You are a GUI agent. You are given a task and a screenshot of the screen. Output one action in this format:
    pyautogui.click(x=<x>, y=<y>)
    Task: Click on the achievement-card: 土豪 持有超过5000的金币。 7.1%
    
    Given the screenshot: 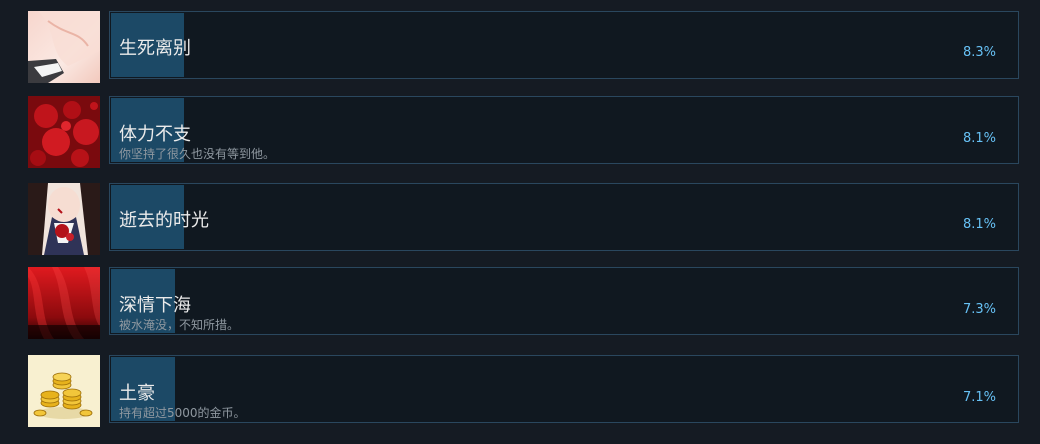 What is the action you would take?
    pyautogui.click(x=564, y=389)
    